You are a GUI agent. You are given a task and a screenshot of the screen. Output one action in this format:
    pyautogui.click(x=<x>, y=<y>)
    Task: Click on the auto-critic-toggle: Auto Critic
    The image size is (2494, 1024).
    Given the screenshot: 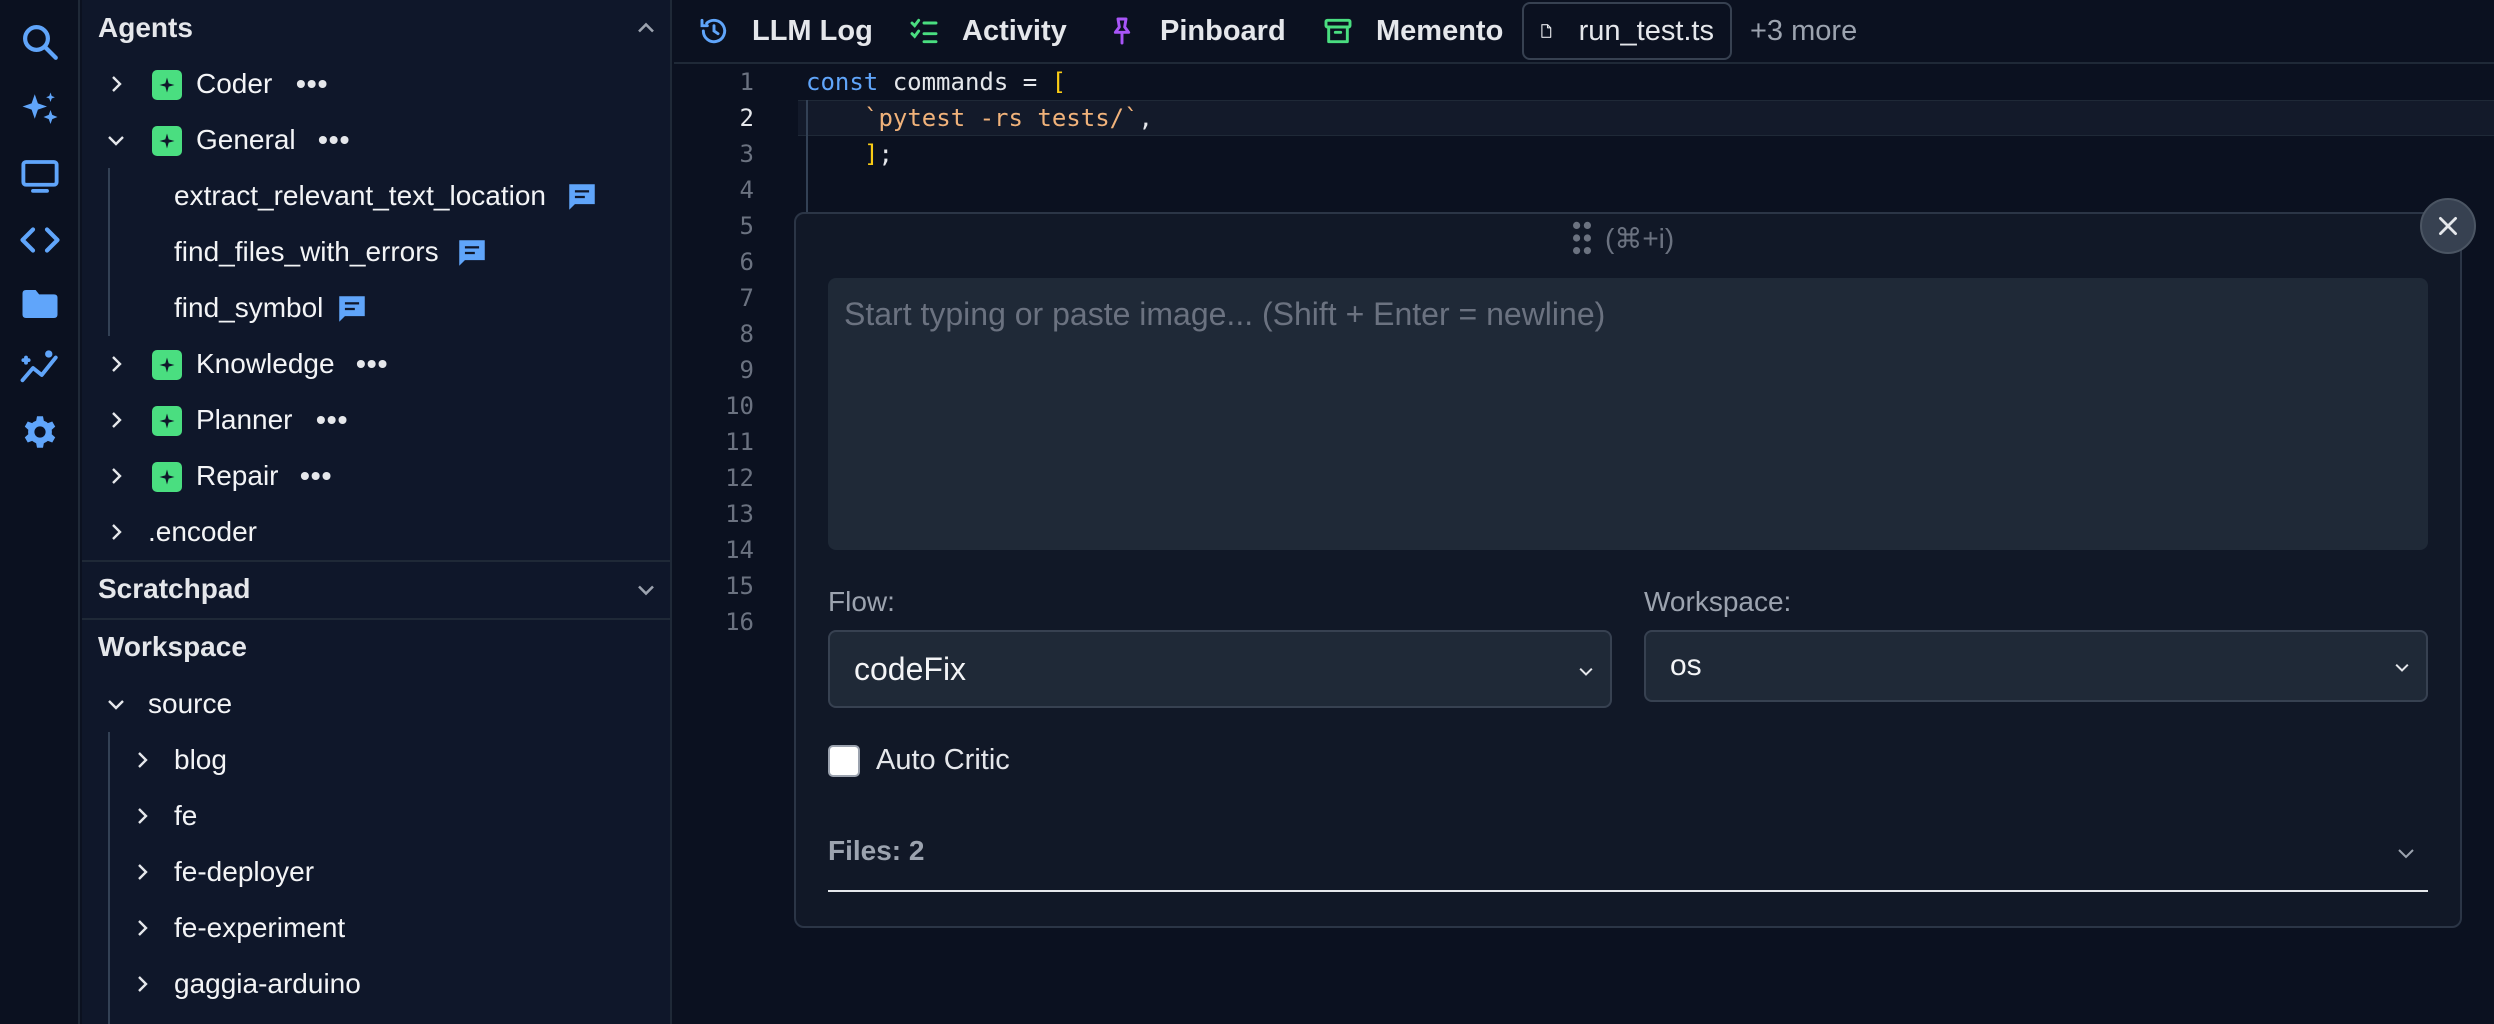 What is the action you would take?
    pyautogui.click(x=919, y=760)
    